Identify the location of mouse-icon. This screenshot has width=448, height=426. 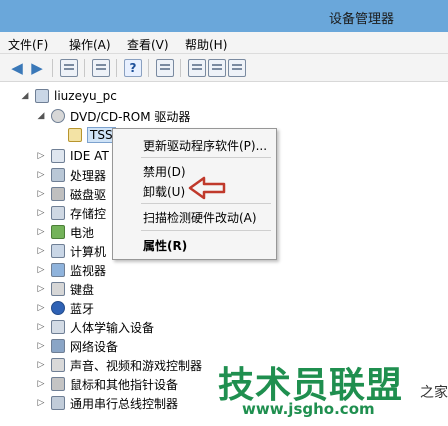
(58, 384).